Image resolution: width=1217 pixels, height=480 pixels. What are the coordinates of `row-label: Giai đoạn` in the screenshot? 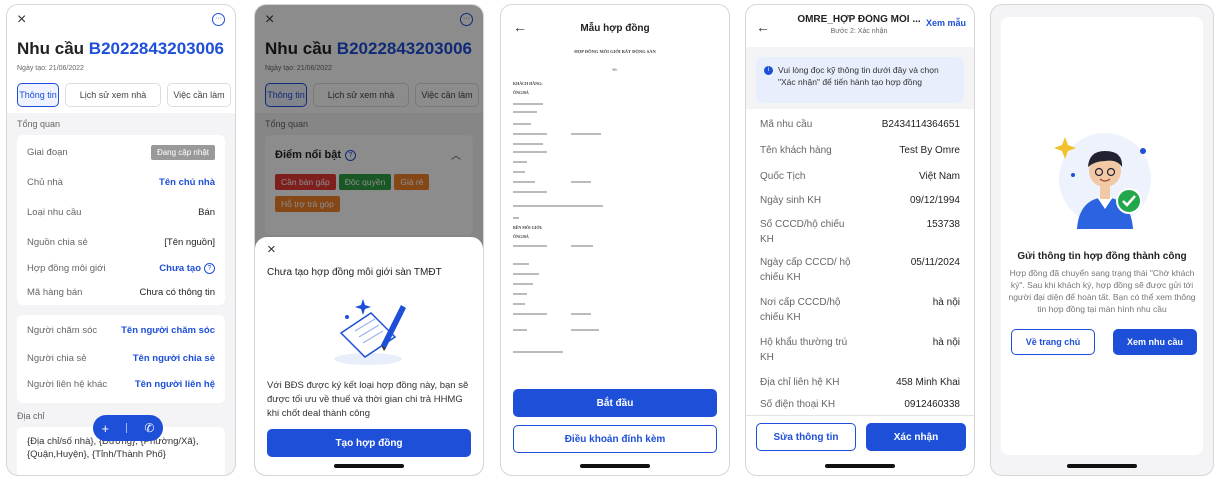 It's located at (47, 152).